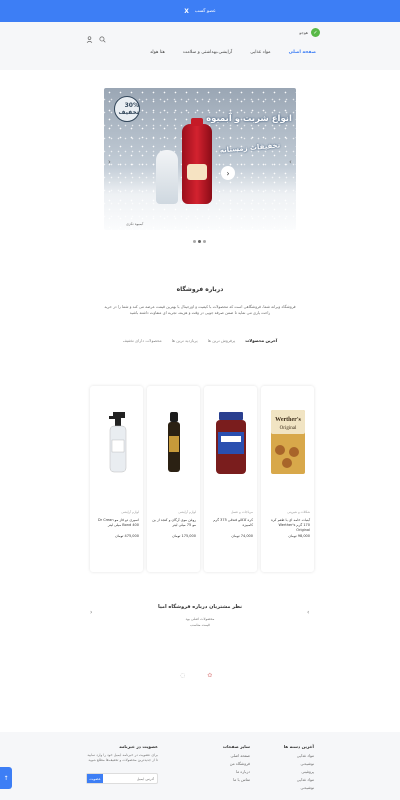  I want to click on user-icon, so click(89, 35).